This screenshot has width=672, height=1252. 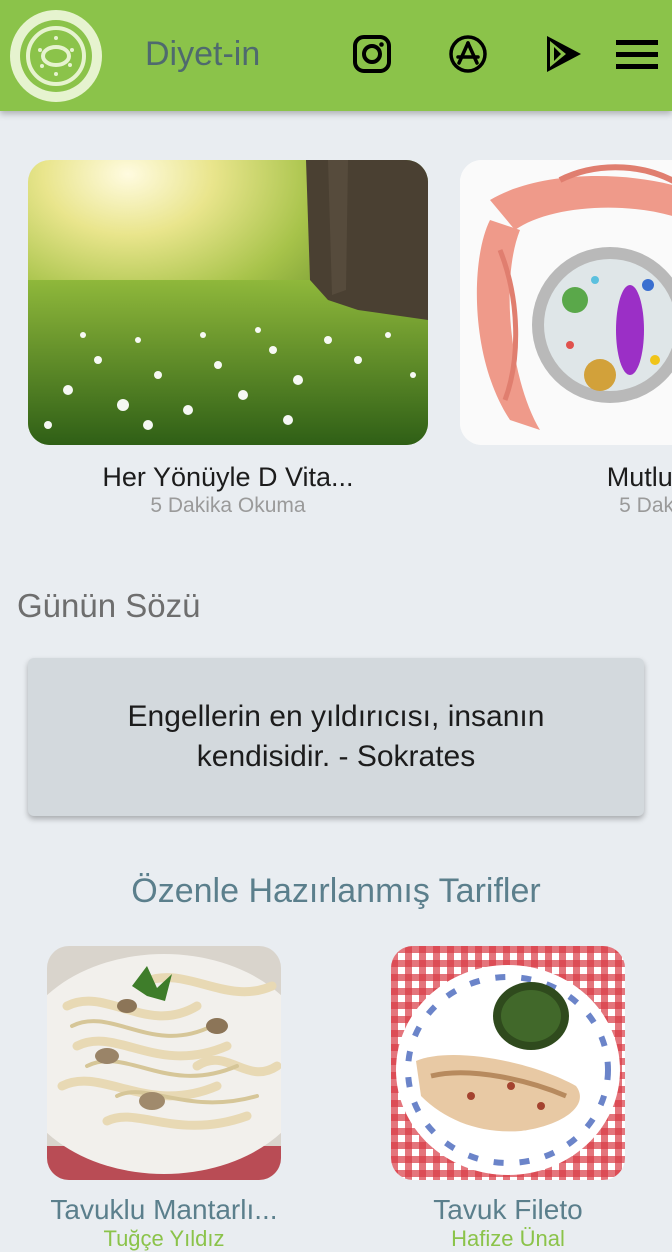 I want to click on app-title: Diyet-in, so click(x=203, y=54).